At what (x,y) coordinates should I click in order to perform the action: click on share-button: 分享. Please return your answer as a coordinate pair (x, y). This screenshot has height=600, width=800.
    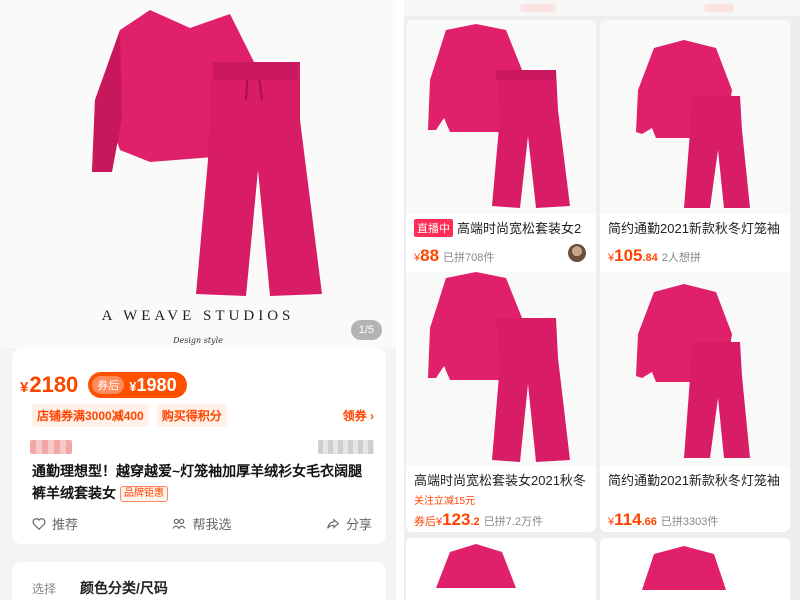
    Looking at the image, I should click on (349, 523).